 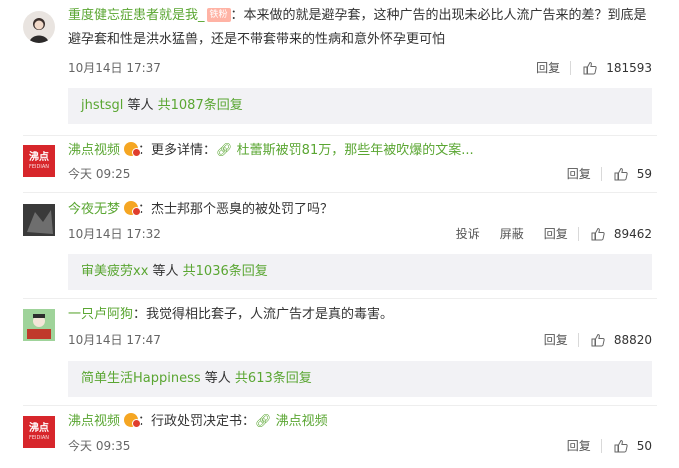 I want to click on replies-summary: jhstsgl 等人 共1087条回复, so click(x=360, y=106).